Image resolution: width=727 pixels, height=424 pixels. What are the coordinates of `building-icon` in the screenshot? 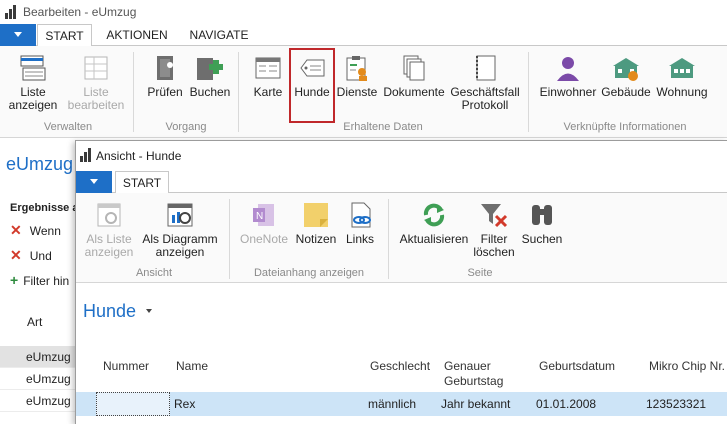 It's located at (626, 69).